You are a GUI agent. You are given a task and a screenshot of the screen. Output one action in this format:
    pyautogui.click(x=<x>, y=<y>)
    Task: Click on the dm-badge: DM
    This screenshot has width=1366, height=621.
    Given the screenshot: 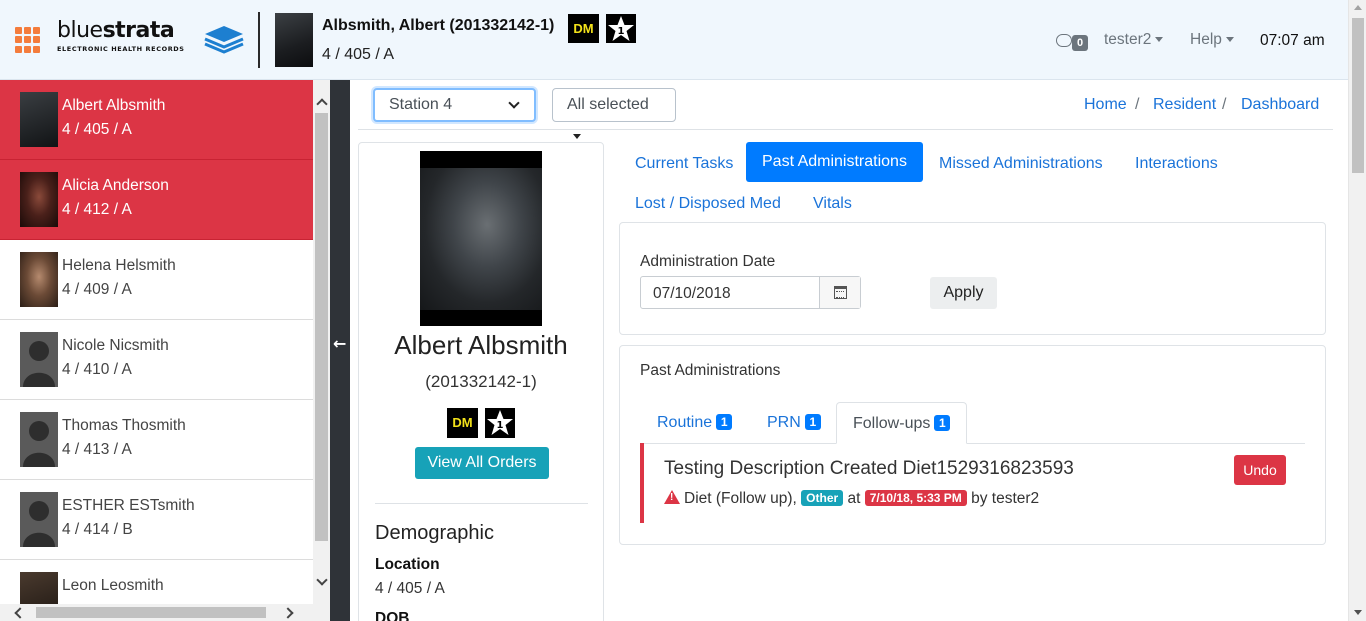 What is the action you would take?
    pyautogui.click(x=583, y=28)
    